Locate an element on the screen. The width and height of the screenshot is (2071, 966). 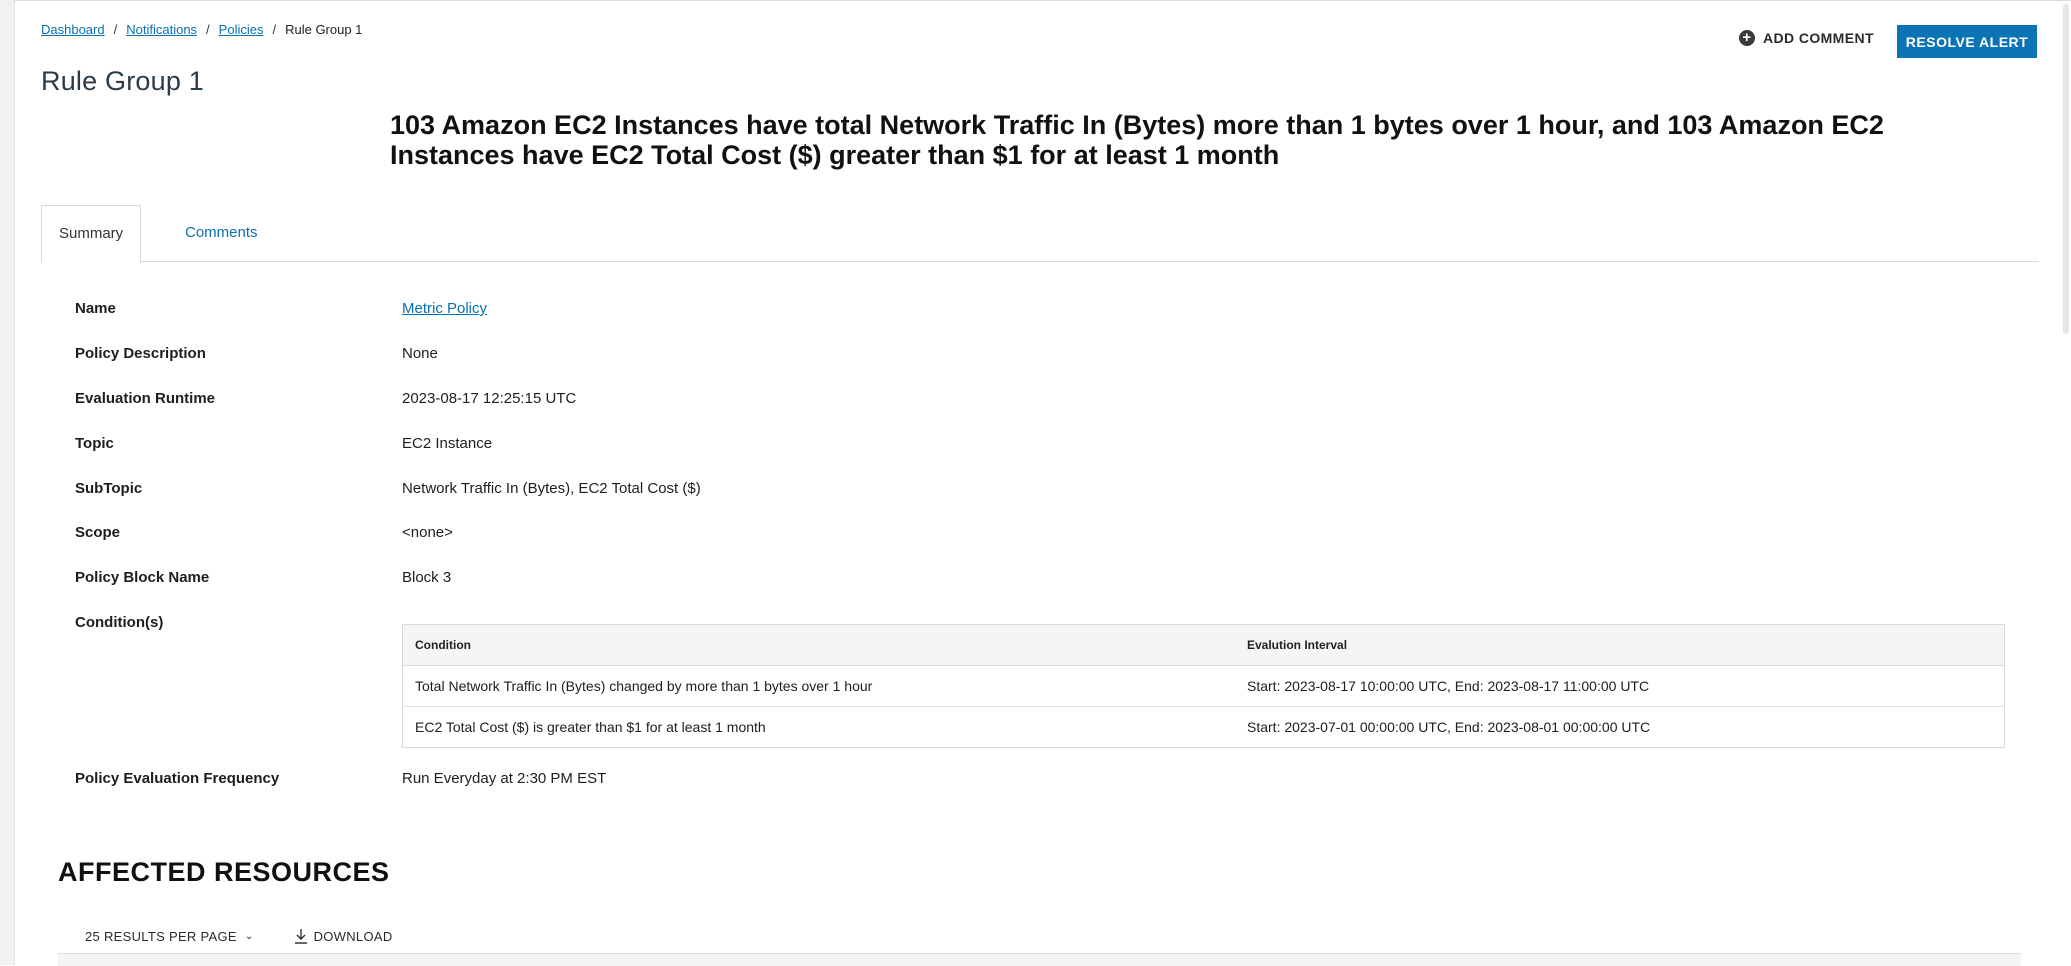
top-divider is located at coordinates (1042, 2).